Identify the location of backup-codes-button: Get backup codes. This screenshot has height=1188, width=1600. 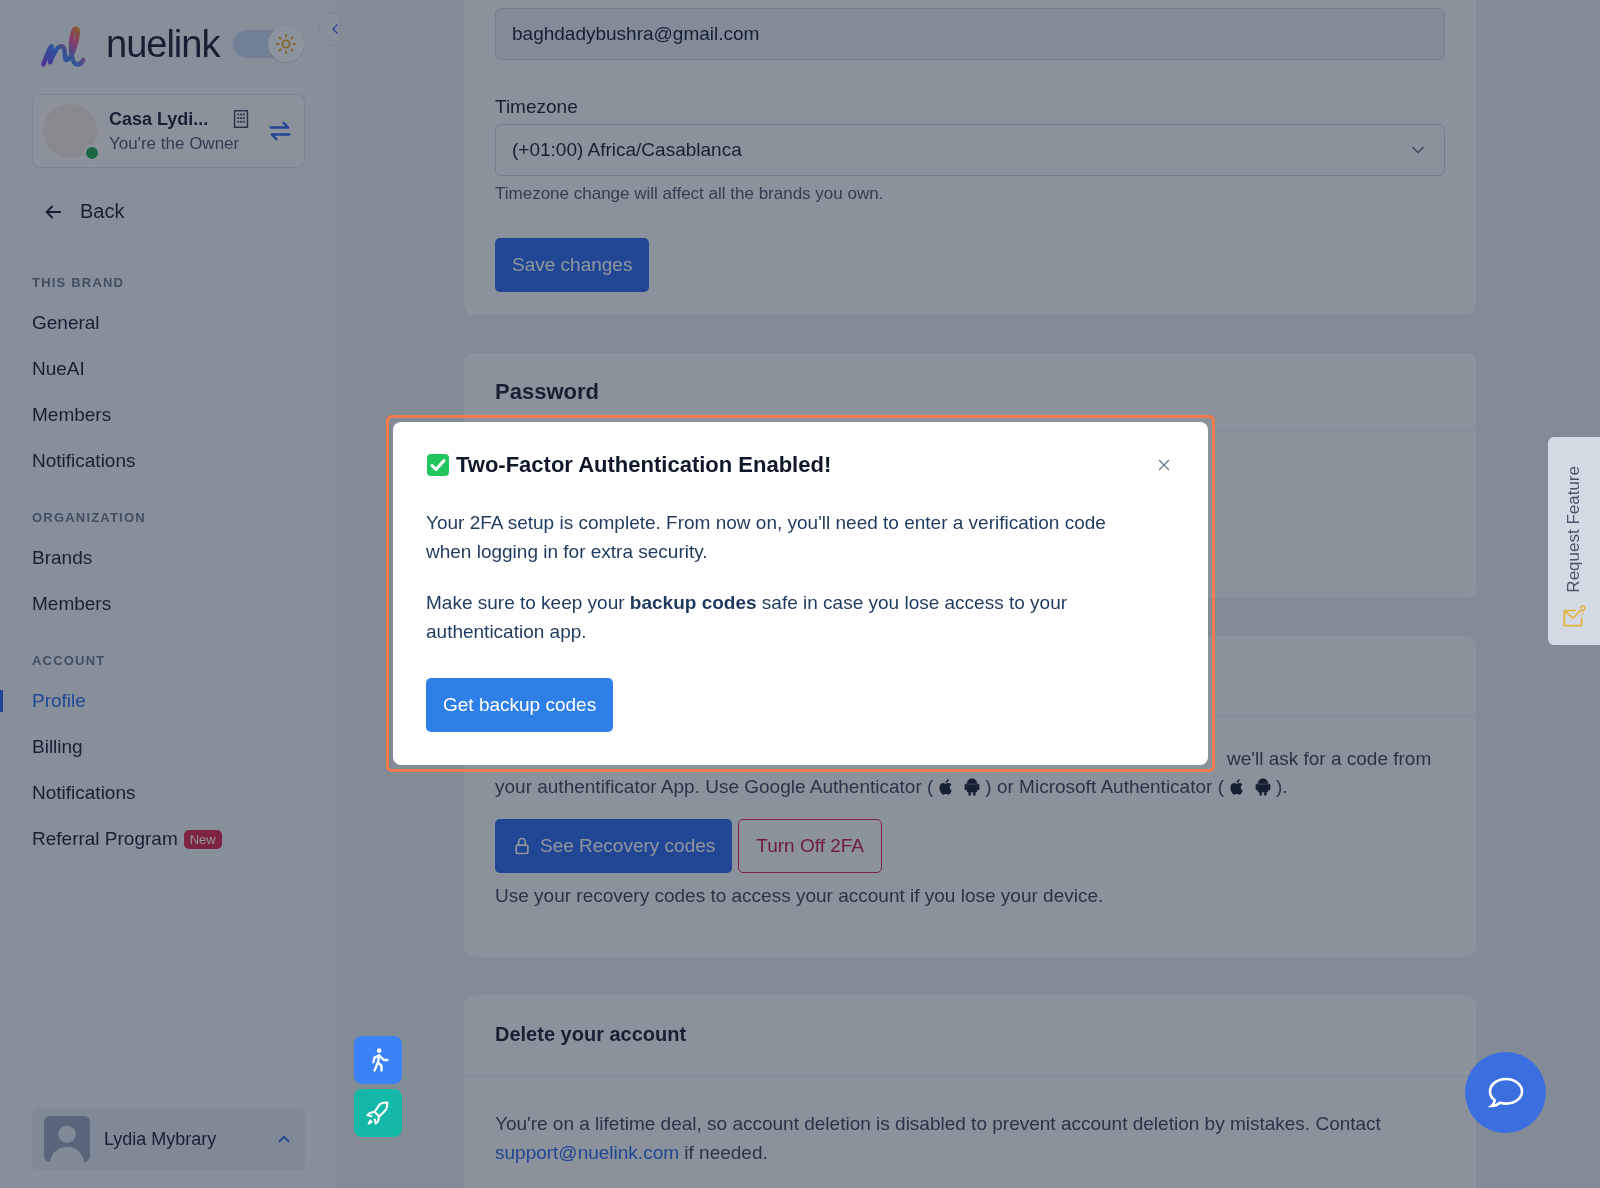
(520, 705).